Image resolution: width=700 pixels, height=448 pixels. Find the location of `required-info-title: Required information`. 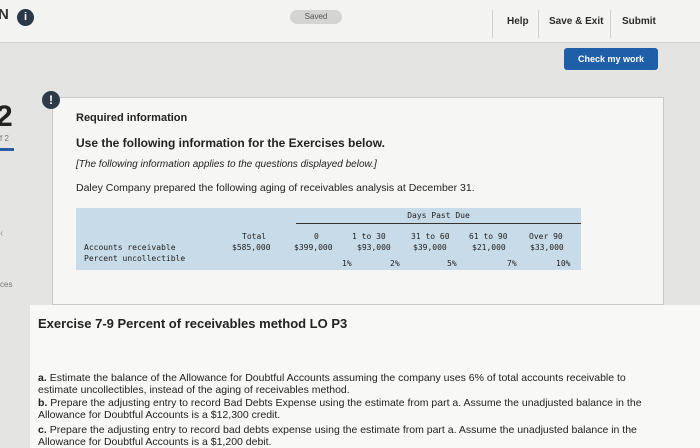

required-info-title: Required information is located at coordinates (132, 118).